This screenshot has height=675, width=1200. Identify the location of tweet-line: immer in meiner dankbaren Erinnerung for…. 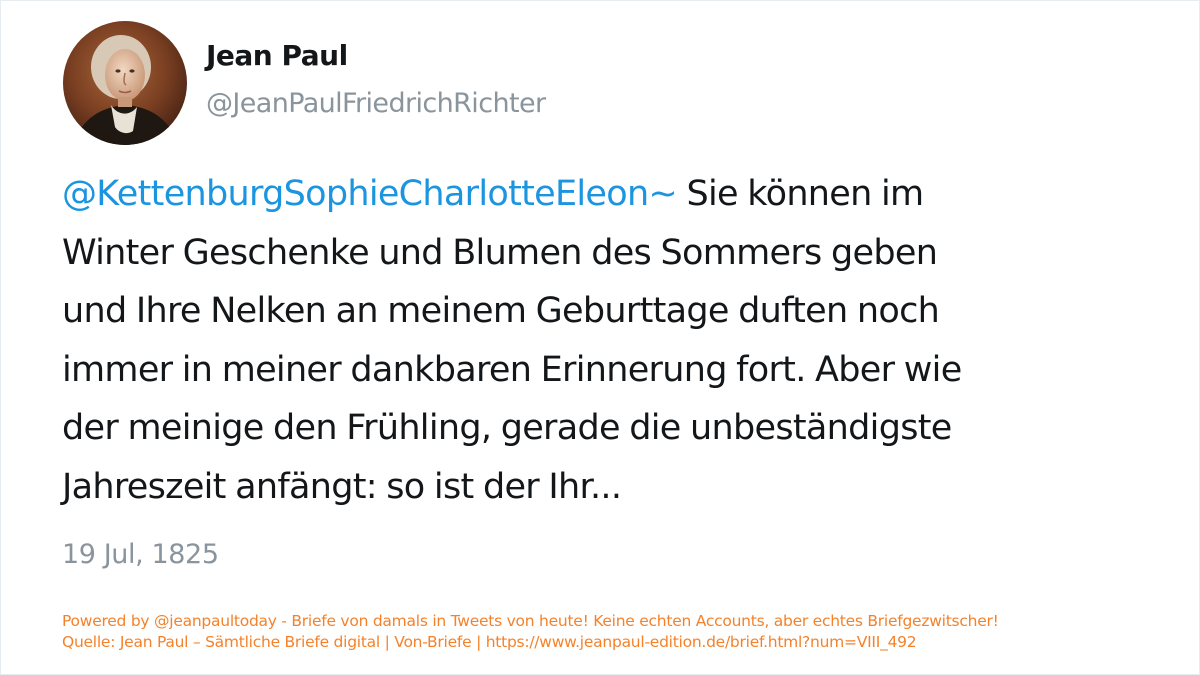
(512, 369).